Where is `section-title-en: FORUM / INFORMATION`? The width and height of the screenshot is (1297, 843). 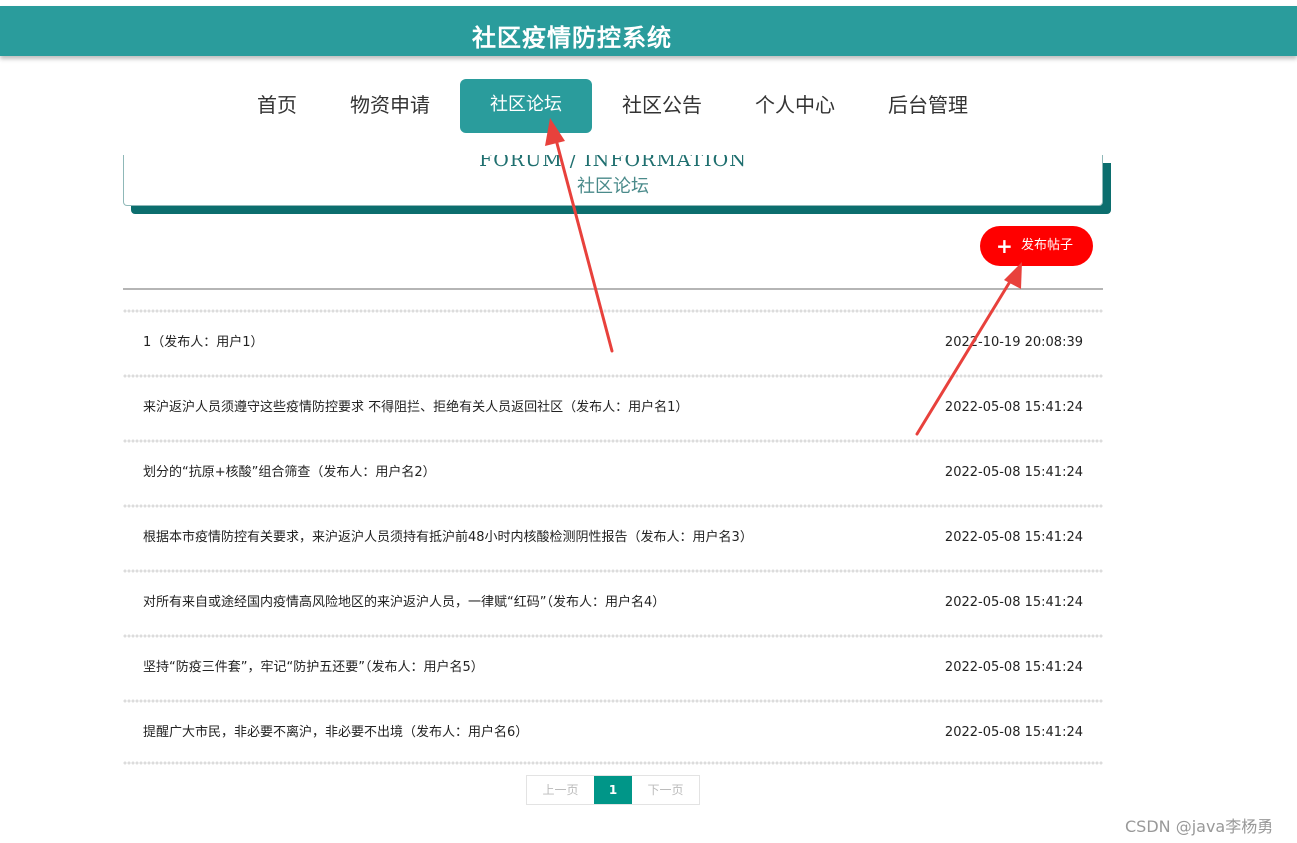
section-title-en: FORUM / INFORMATION is located at coordinates (613, 163).